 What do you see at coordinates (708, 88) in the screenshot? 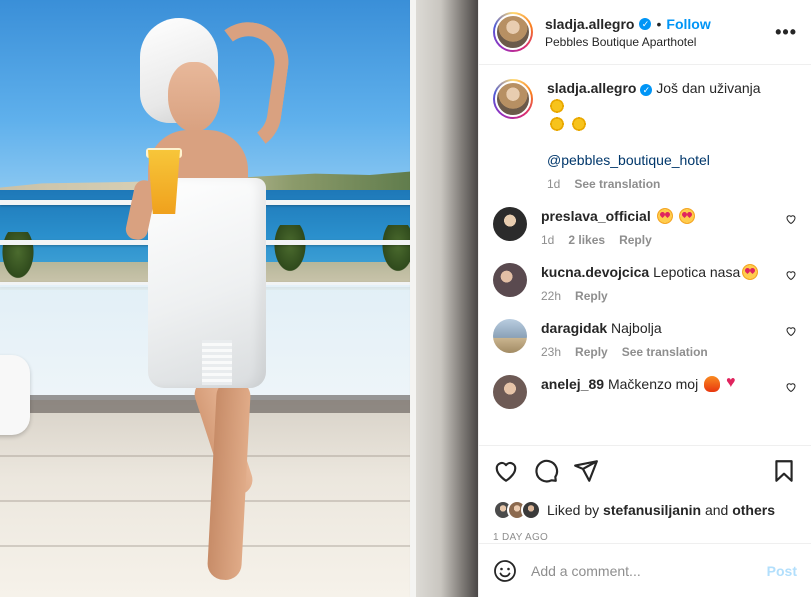
I see `caption-body: Još dan uživanja` at bounding box center [708, 88].